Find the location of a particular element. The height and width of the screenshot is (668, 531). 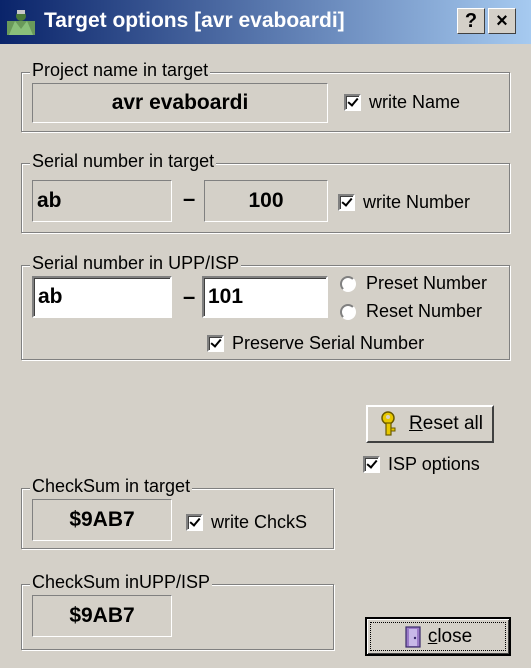

isp-options-checkbox: ISP options is located at coordinates (421, 464).